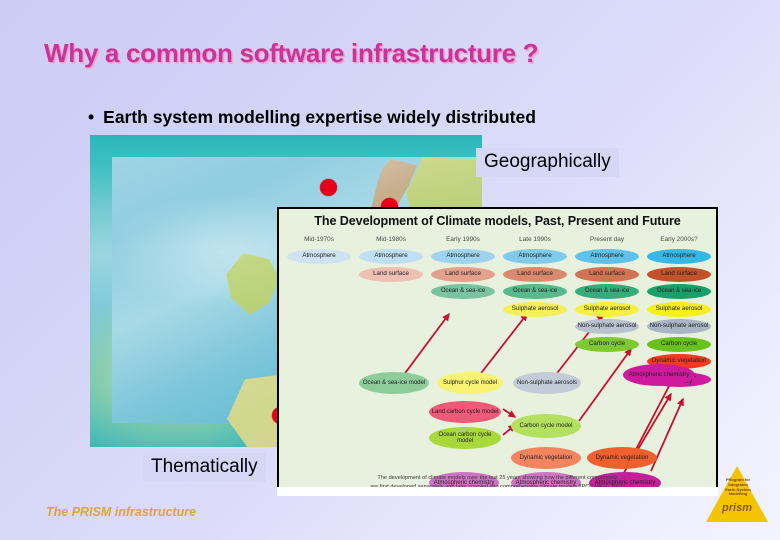 The width and height of the screenshot is (780, 540). What do you see at coordinates (465, 438) in the screenshot?
I see `figure-precursor-node: Ocean carbon cycle model` at bounding box center [465, 438].